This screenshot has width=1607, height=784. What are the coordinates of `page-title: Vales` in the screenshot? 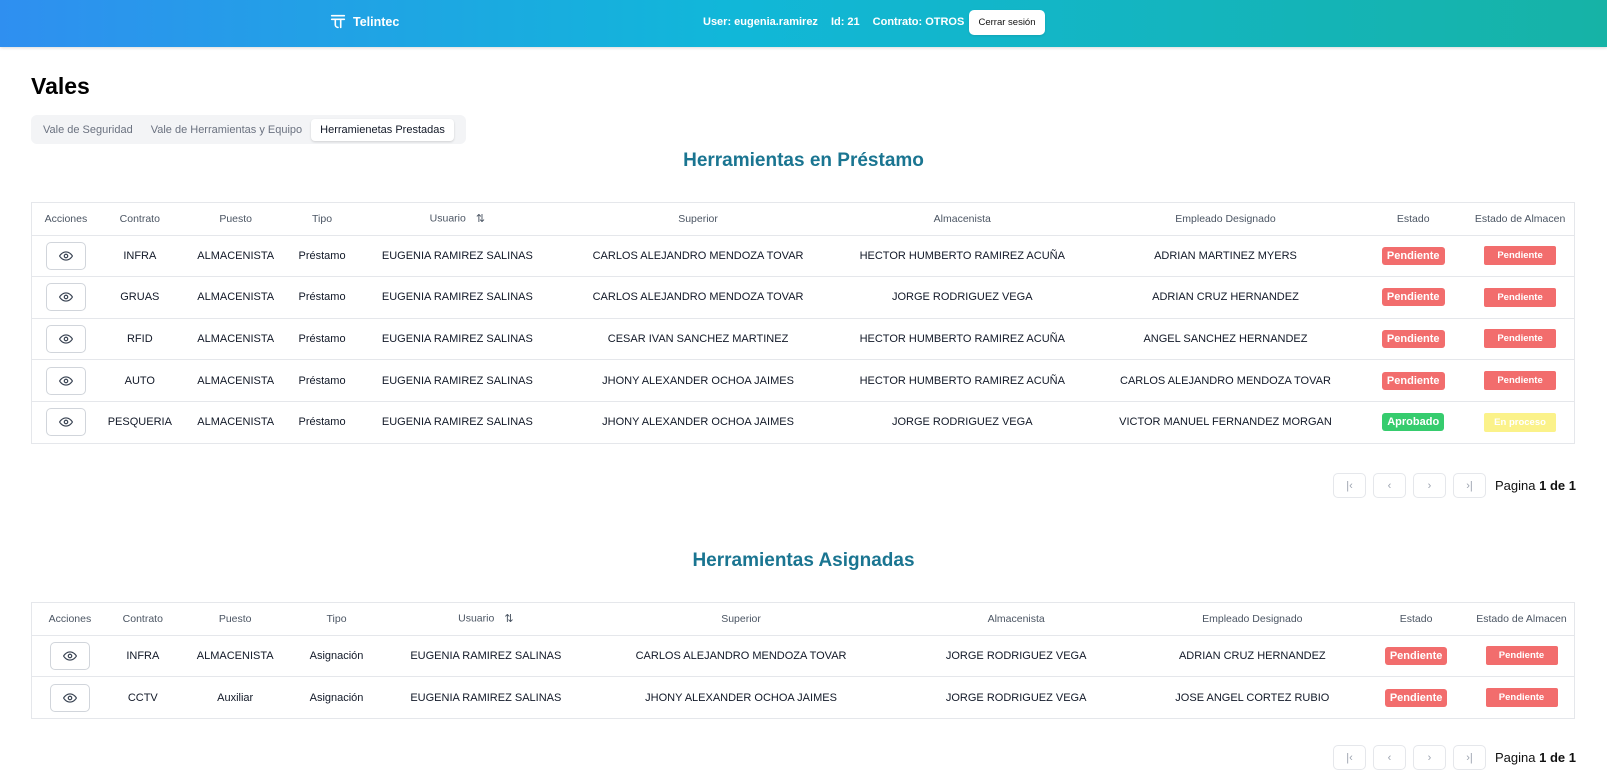 It's located at (60, 86).